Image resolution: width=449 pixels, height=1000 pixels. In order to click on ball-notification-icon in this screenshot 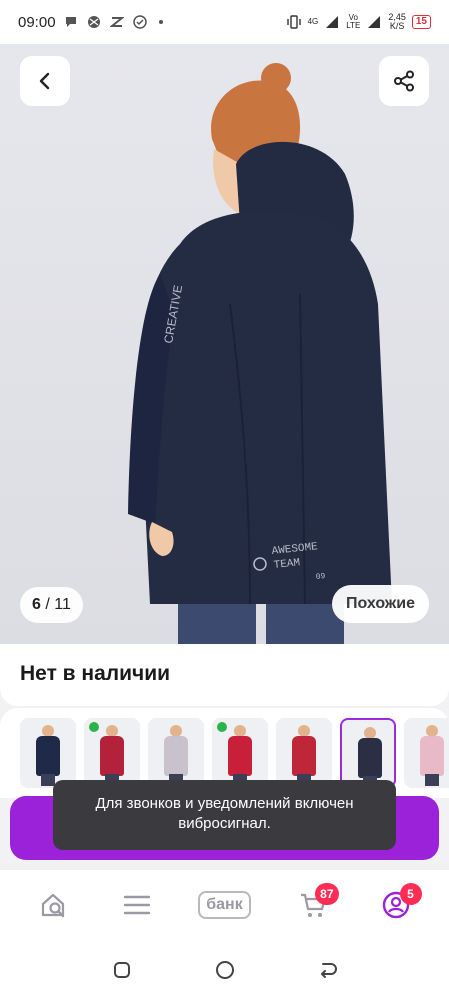, I will do `click(94, 22)`.